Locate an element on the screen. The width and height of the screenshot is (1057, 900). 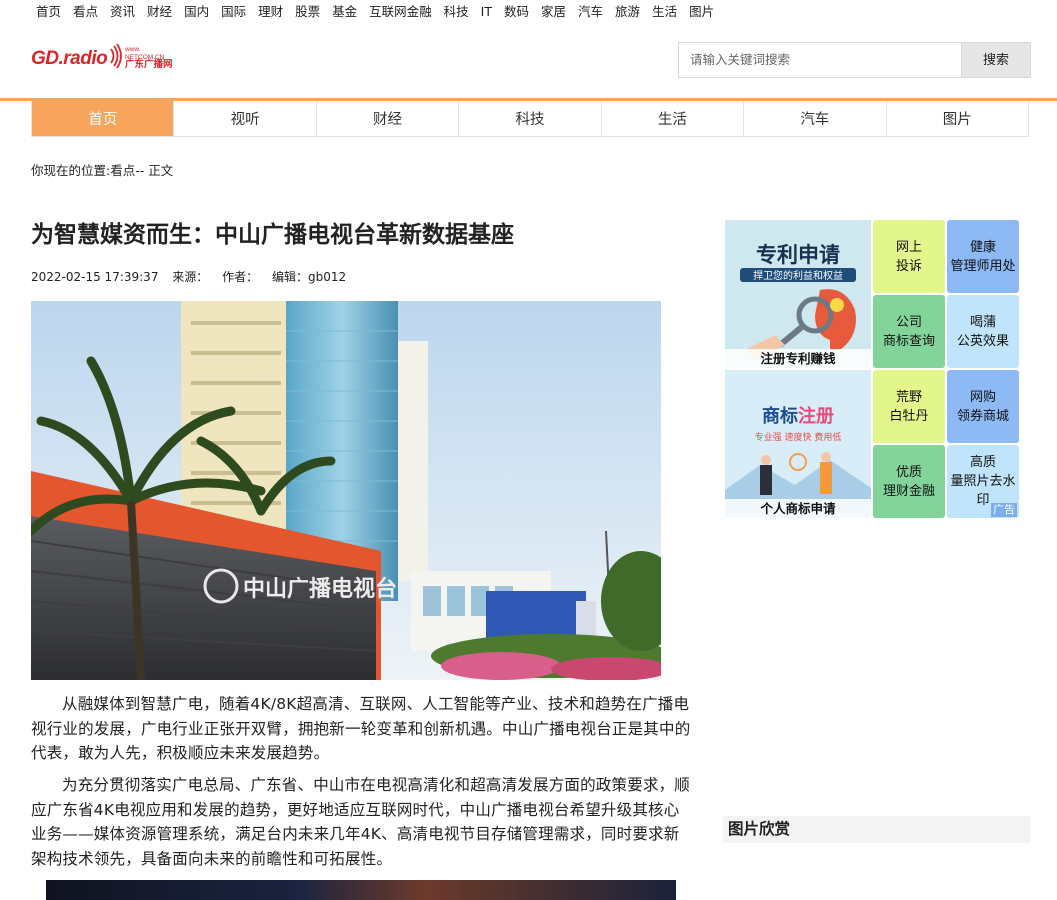
main-nav-auto: 汽车 is located at coordinates (815, 118).